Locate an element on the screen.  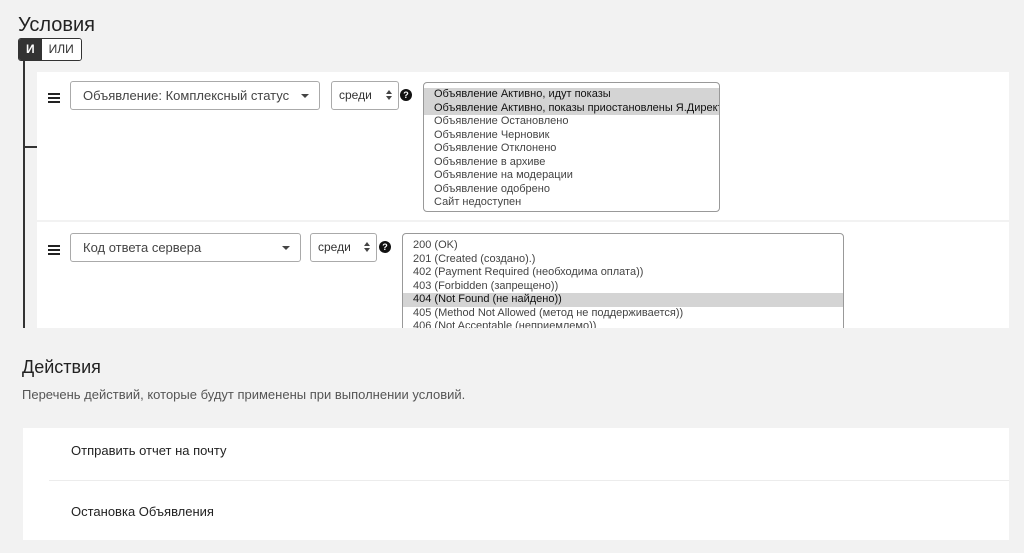
logic-or-button: ИЛИ is located at coordinates (61, 49).